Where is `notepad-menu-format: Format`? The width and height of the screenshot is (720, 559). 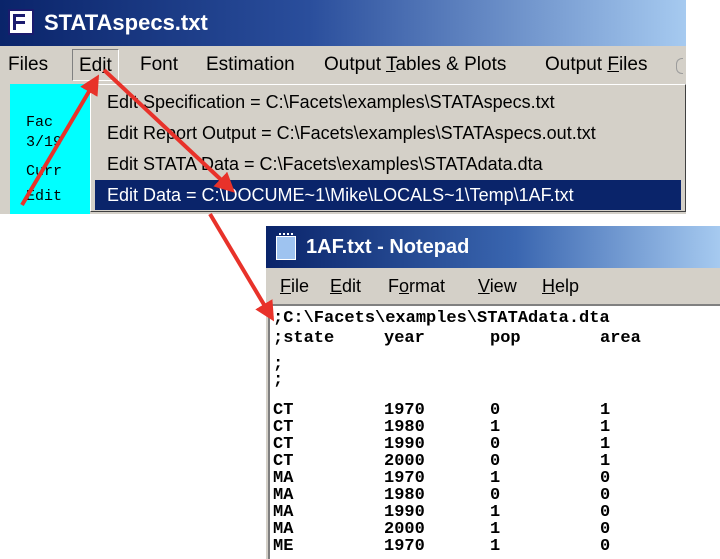 notepad-menu-format: Format is located at coordinates (416, 286).